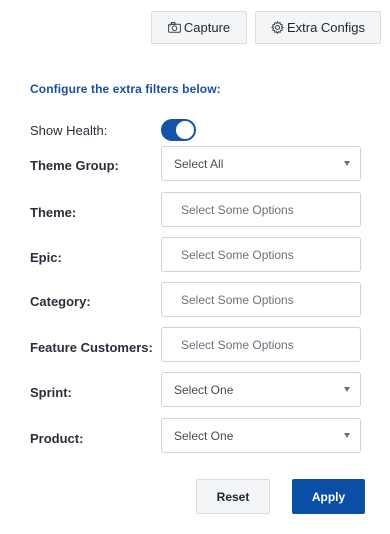 Image resolution: width=390 pixels, height=534 pixels. What do you see at coordinates (326, 27) in the screenshot?
I see `extra-configs-label: Extra Configs` at bounding box center [326, 27].